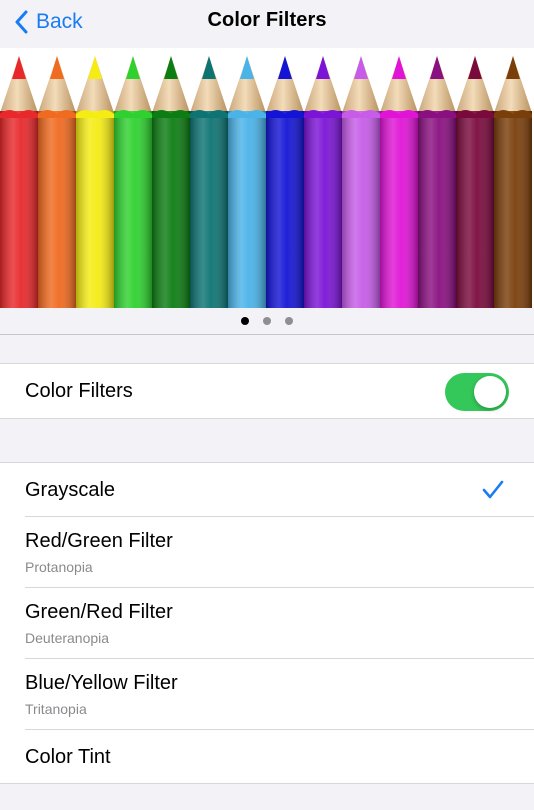  I want to click on filter-option-title: Red/Green Filter, so click(99, 541).